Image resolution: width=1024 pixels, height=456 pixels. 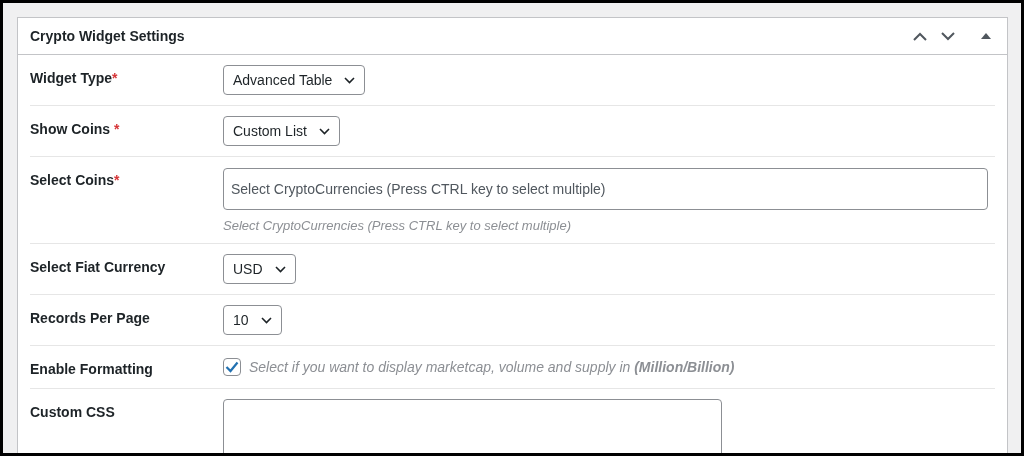 What do you see at coordinates (107, 36) in the screenshot?
I see `panel-title: Crypto Widget Settings` at bounding box center [107, 36].